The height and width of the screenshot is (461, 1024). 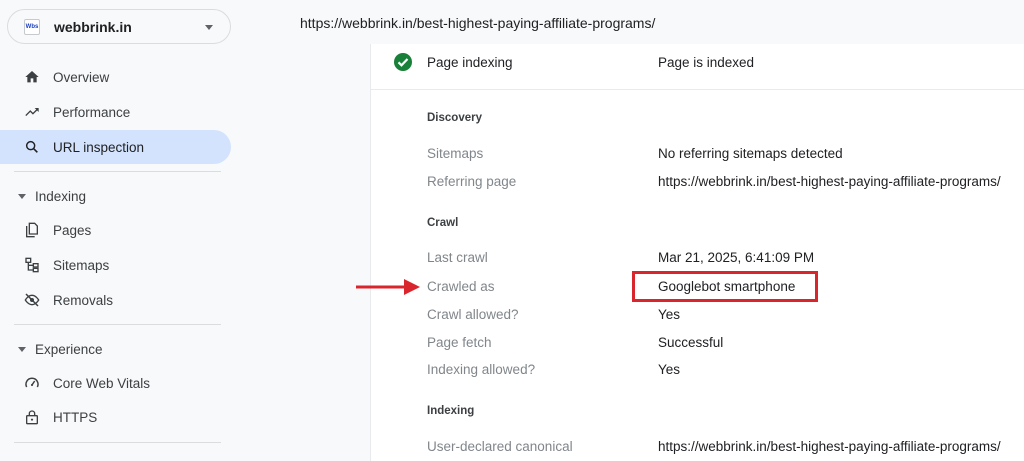 I want to click on sidebar-item-label: Performance, so click(x=92, y=112).